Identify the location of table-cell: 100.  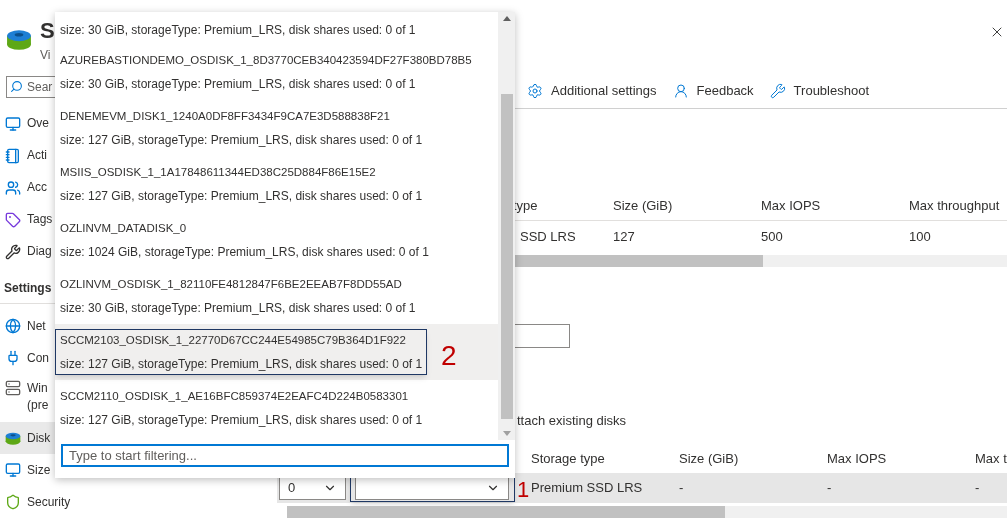
(920, 237).